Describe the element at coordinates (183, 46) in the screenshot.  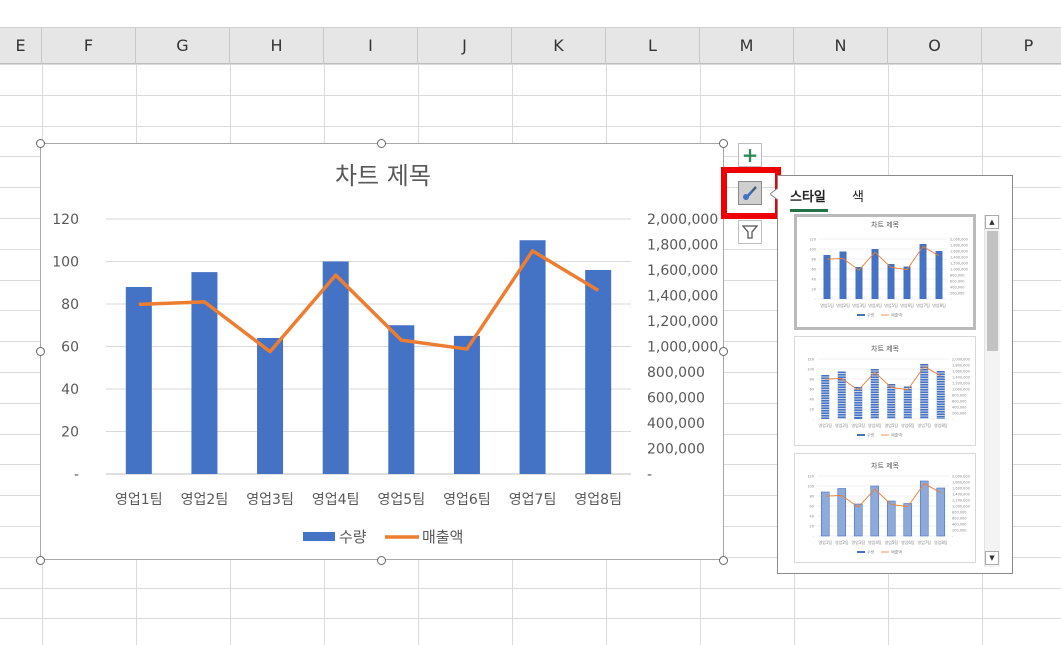
I see `column-header-g: G` at that location.